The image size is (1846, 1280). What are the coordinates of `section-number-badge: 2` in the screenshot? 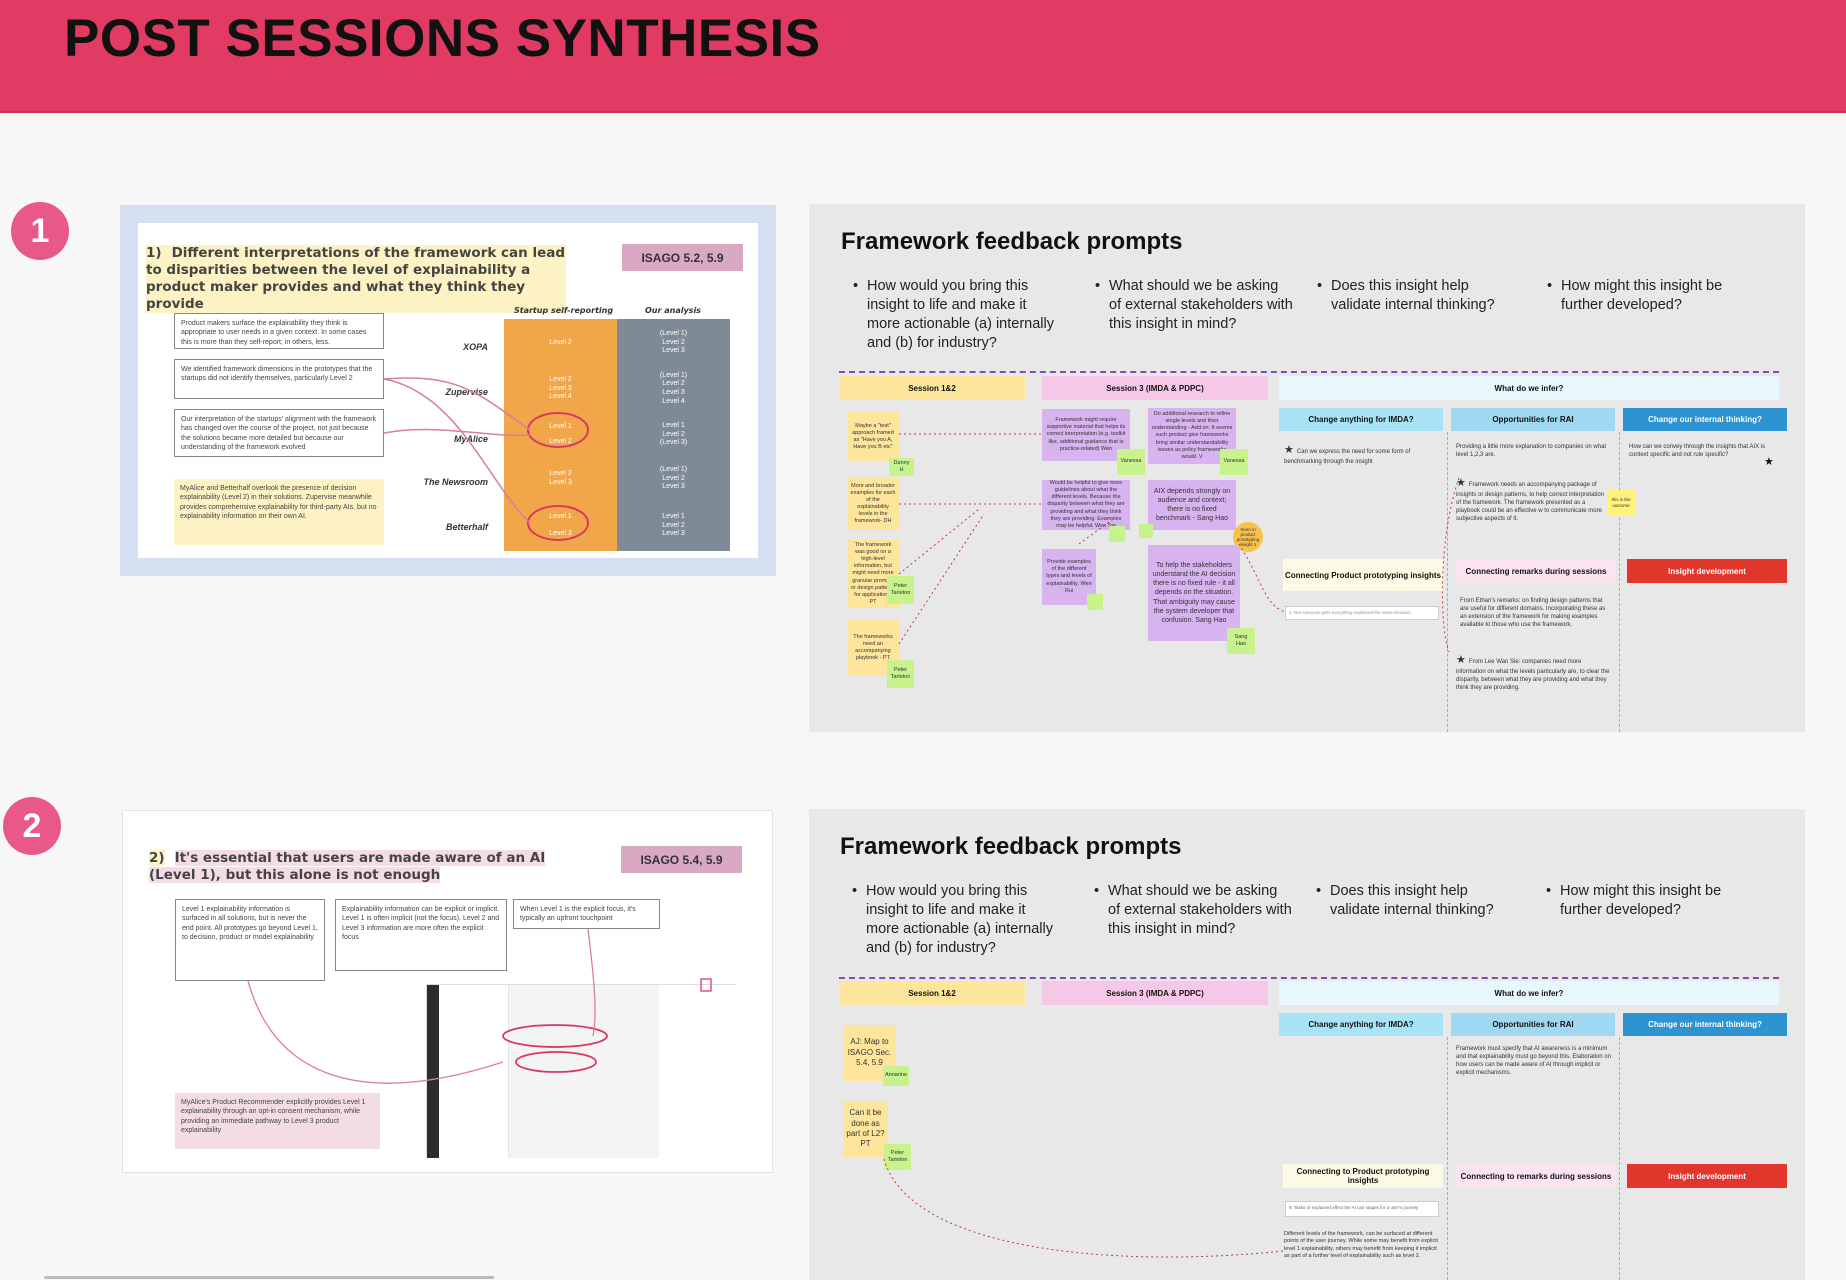 It's located at (32, 826).